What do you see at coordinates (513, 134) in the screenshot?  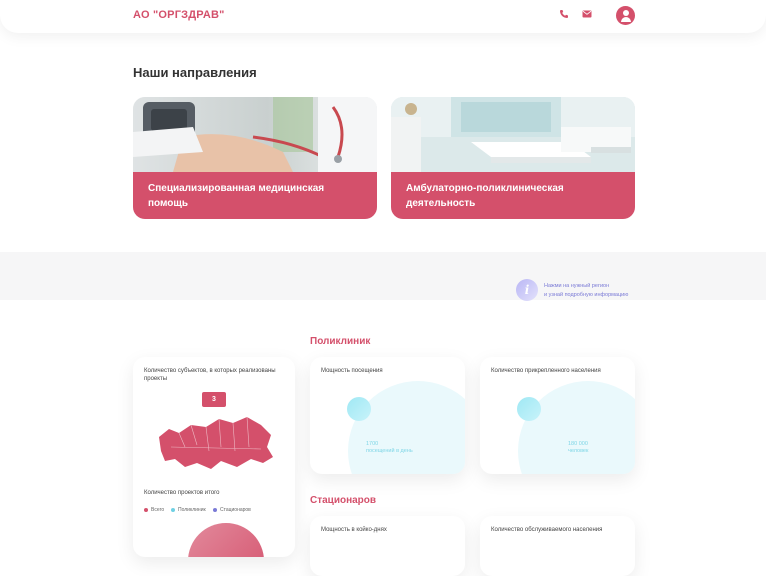 I see `hospital-ward-photo` at bounding box center [513, 134].